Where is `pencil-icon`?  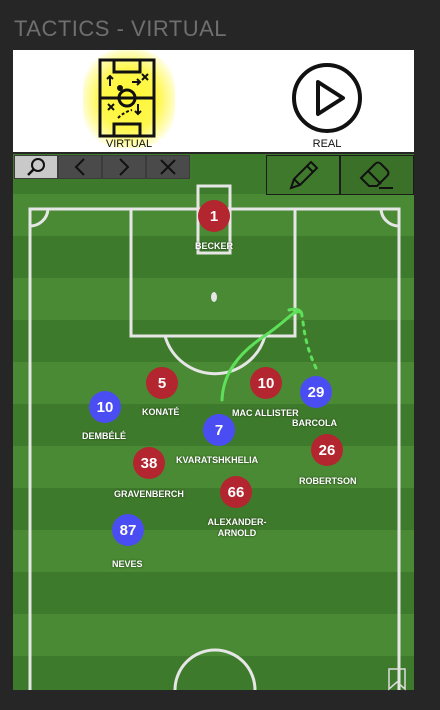
pencil-icon is located at coordinates (304, 175).